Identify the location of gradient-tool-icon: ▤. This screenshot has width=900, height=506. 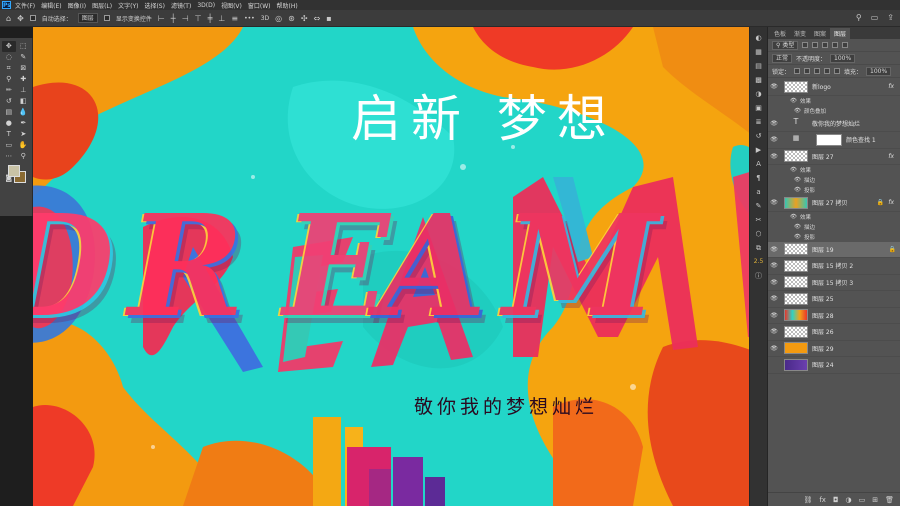
(9, 112).